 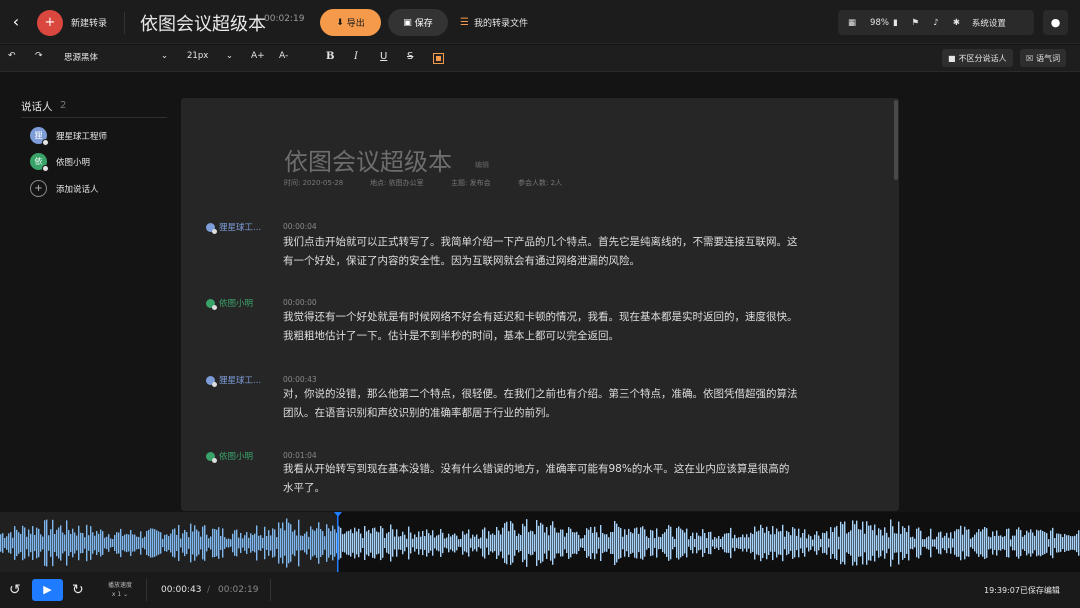 What do you see at coordinates (368, 159) in the screenshot?
I see `document-title: 依图会议超级本` at bounding box center [368, 159].